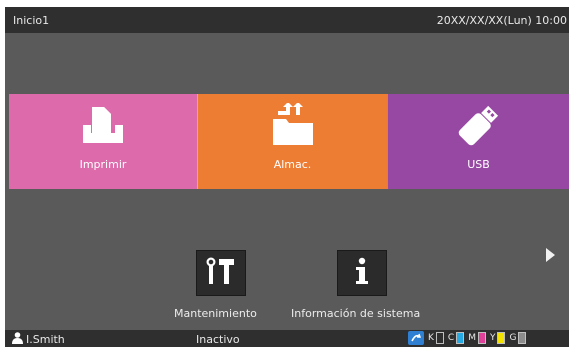 The height and width of the screenshot is (347, 574). What do you see at coordinates (103, 164) in the screenshot?
I see `print-tile-label: Imprimir` at bounding box center [103, 164].